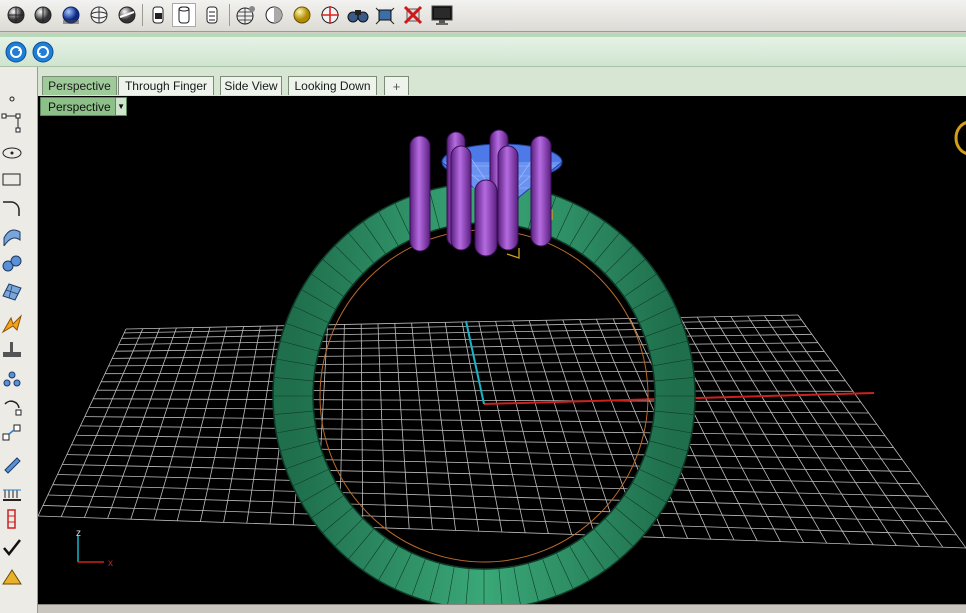 The image size is (966, 613). I want to click on grid-sphere-icon, so click(246, 15).